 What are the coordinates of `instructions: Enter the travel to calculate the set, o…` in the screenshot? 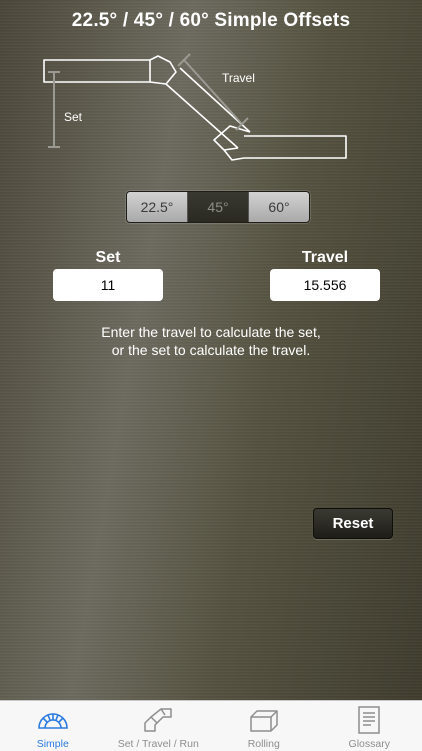 It's located at (211, 341).